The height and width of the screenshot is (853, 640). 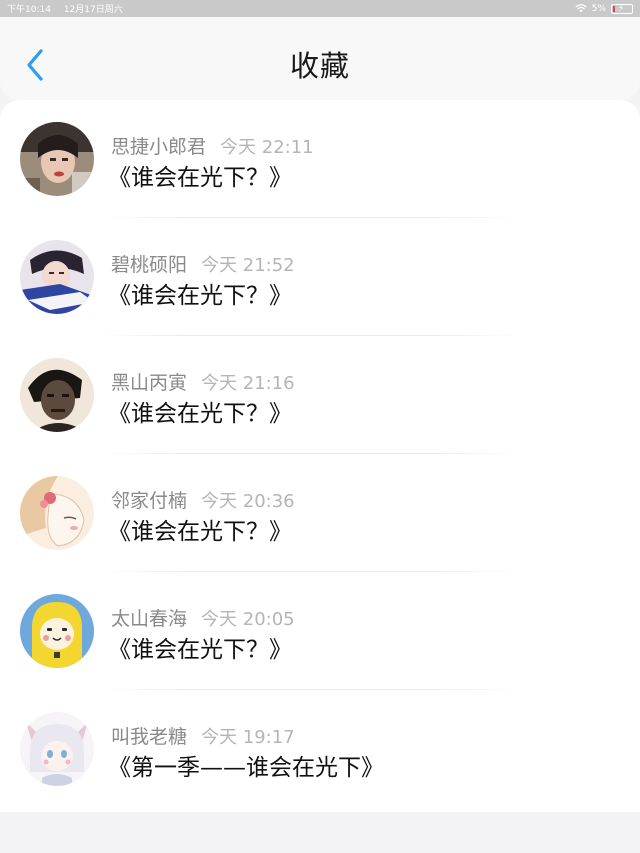 What do you see at coordinates (149, 501) in the screenshot?
I see `user-name: 邻家付楠` at bounding box center [149, 501].